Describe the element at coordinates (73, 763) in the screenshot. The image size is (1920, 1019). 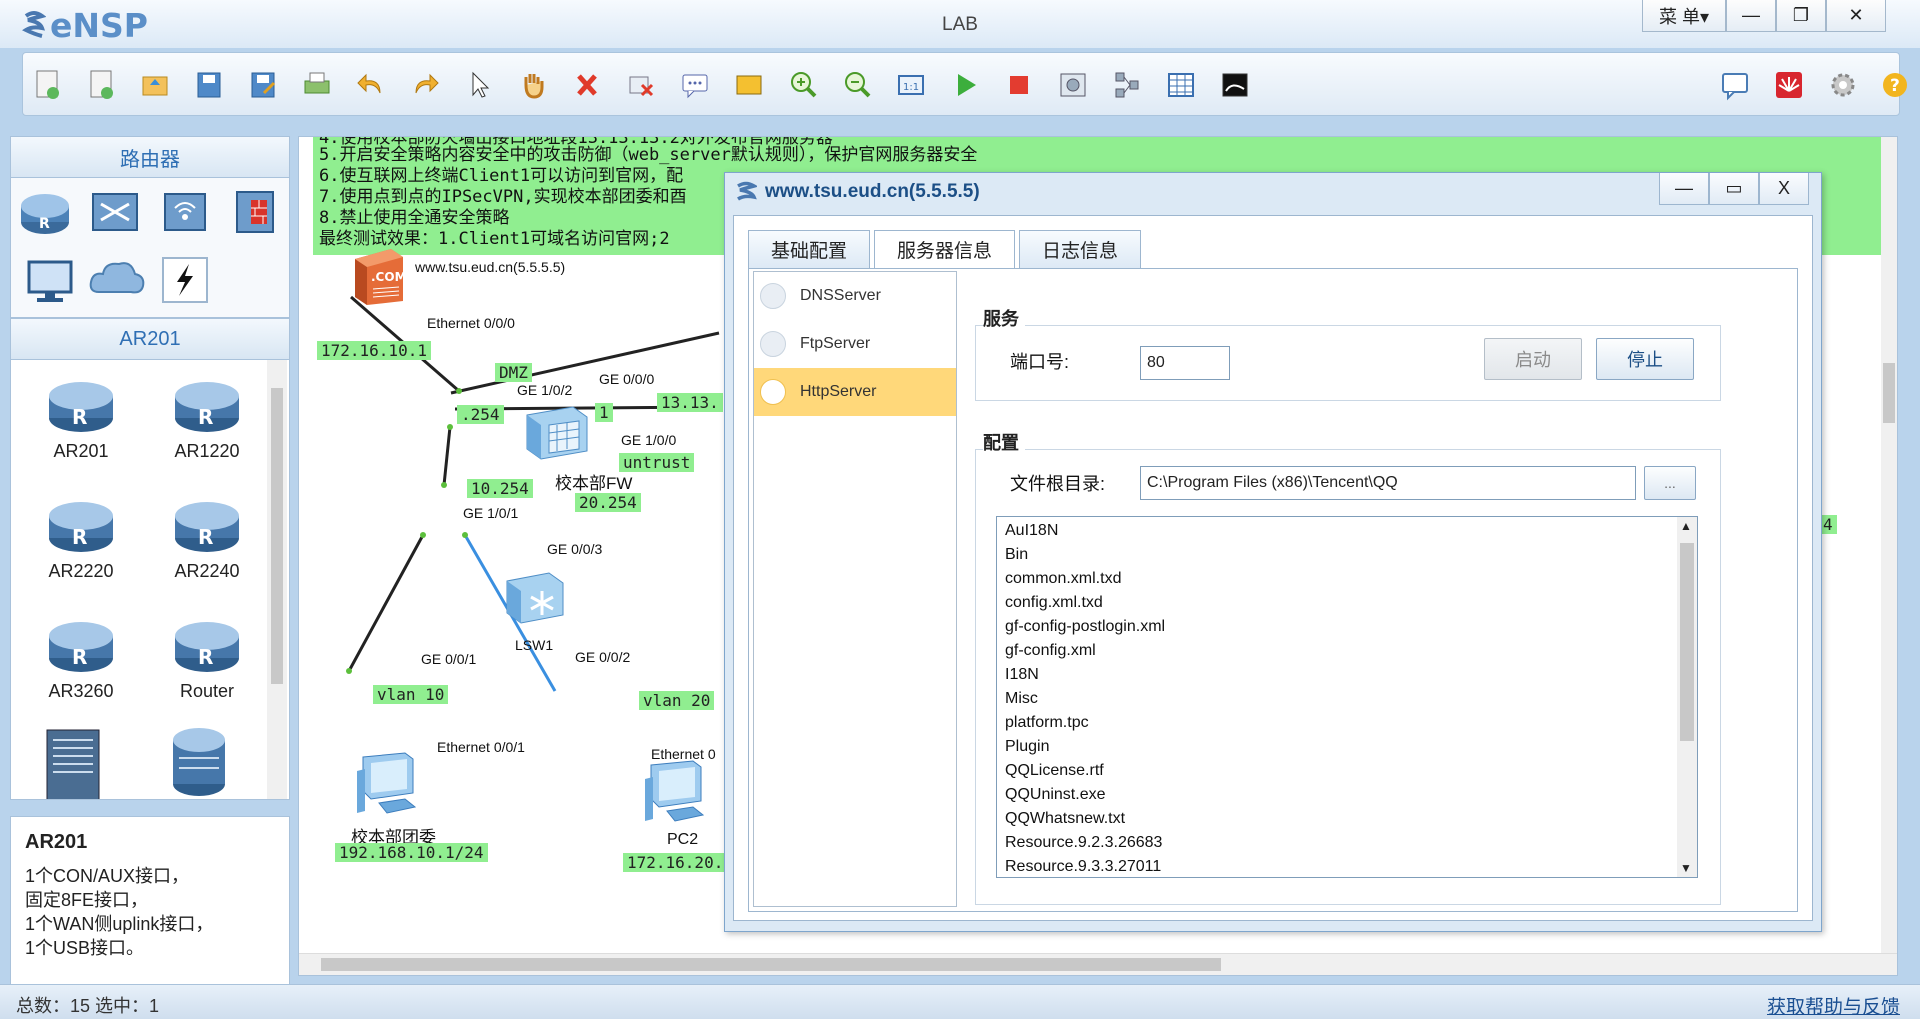
I see `chassis-router-icon` at that location.